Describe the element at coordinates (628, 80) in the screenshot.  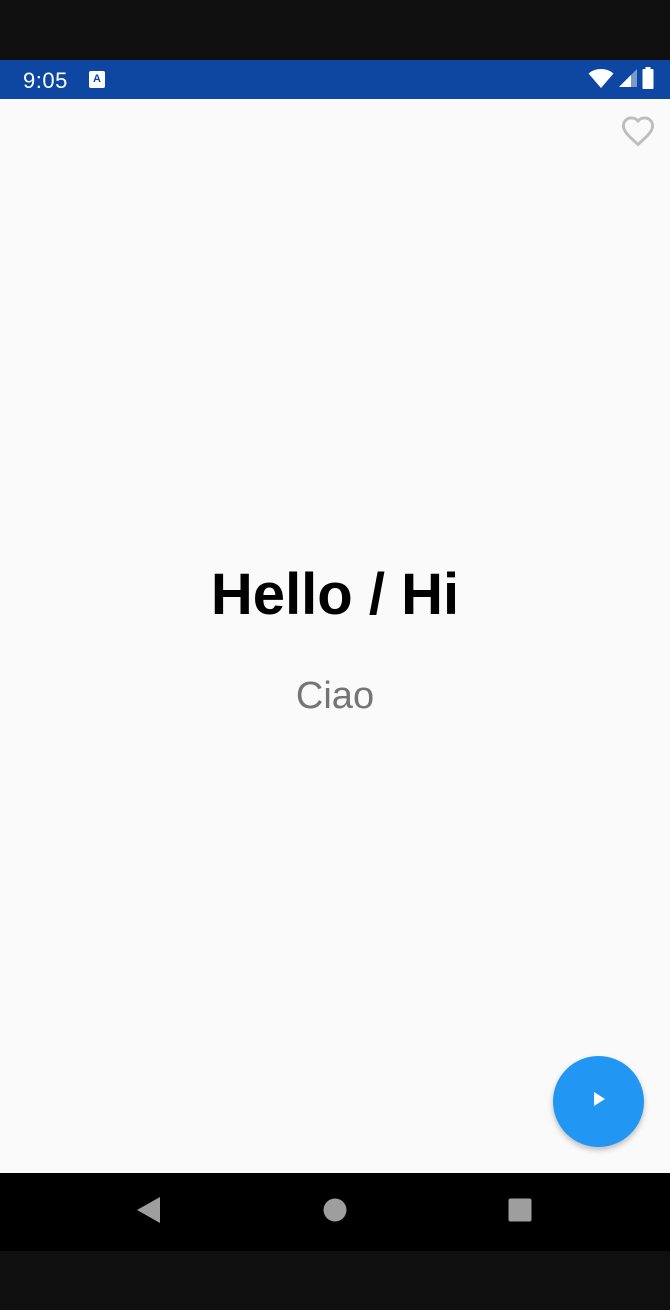
I see `cell-signal-icon` at that location.